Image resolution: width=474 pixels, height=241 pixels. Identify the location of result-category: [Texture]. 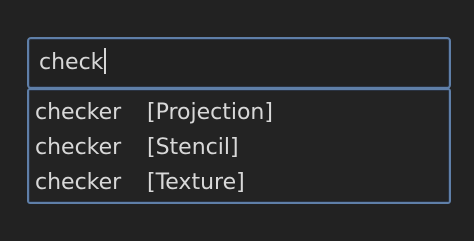
(196, 182).